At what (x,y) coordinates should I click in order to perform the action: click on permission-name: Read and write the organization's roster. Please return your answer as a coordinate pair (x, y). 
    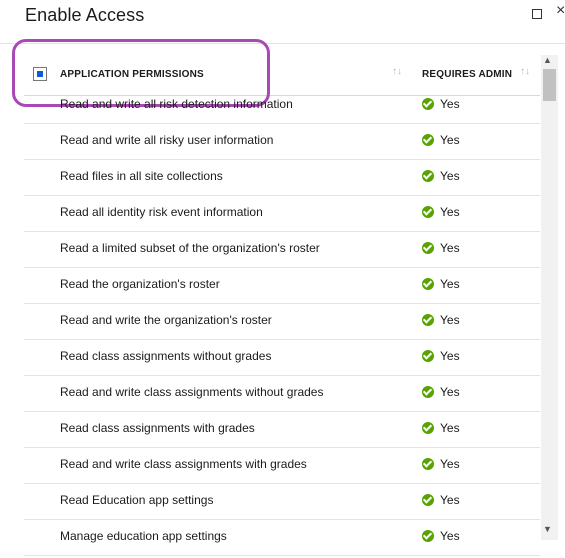
    Looking at the image, I should click on (166, 320).